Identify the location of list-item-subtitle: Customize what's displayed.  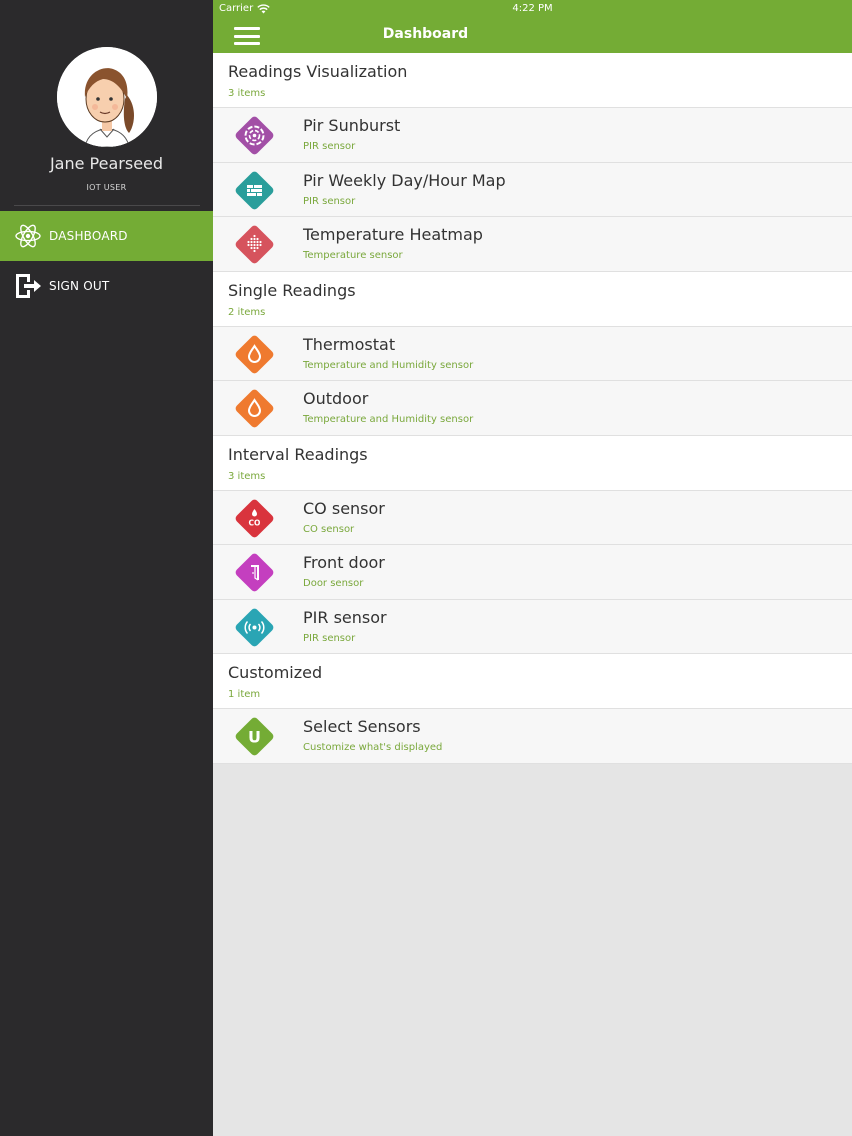
(373, 747).